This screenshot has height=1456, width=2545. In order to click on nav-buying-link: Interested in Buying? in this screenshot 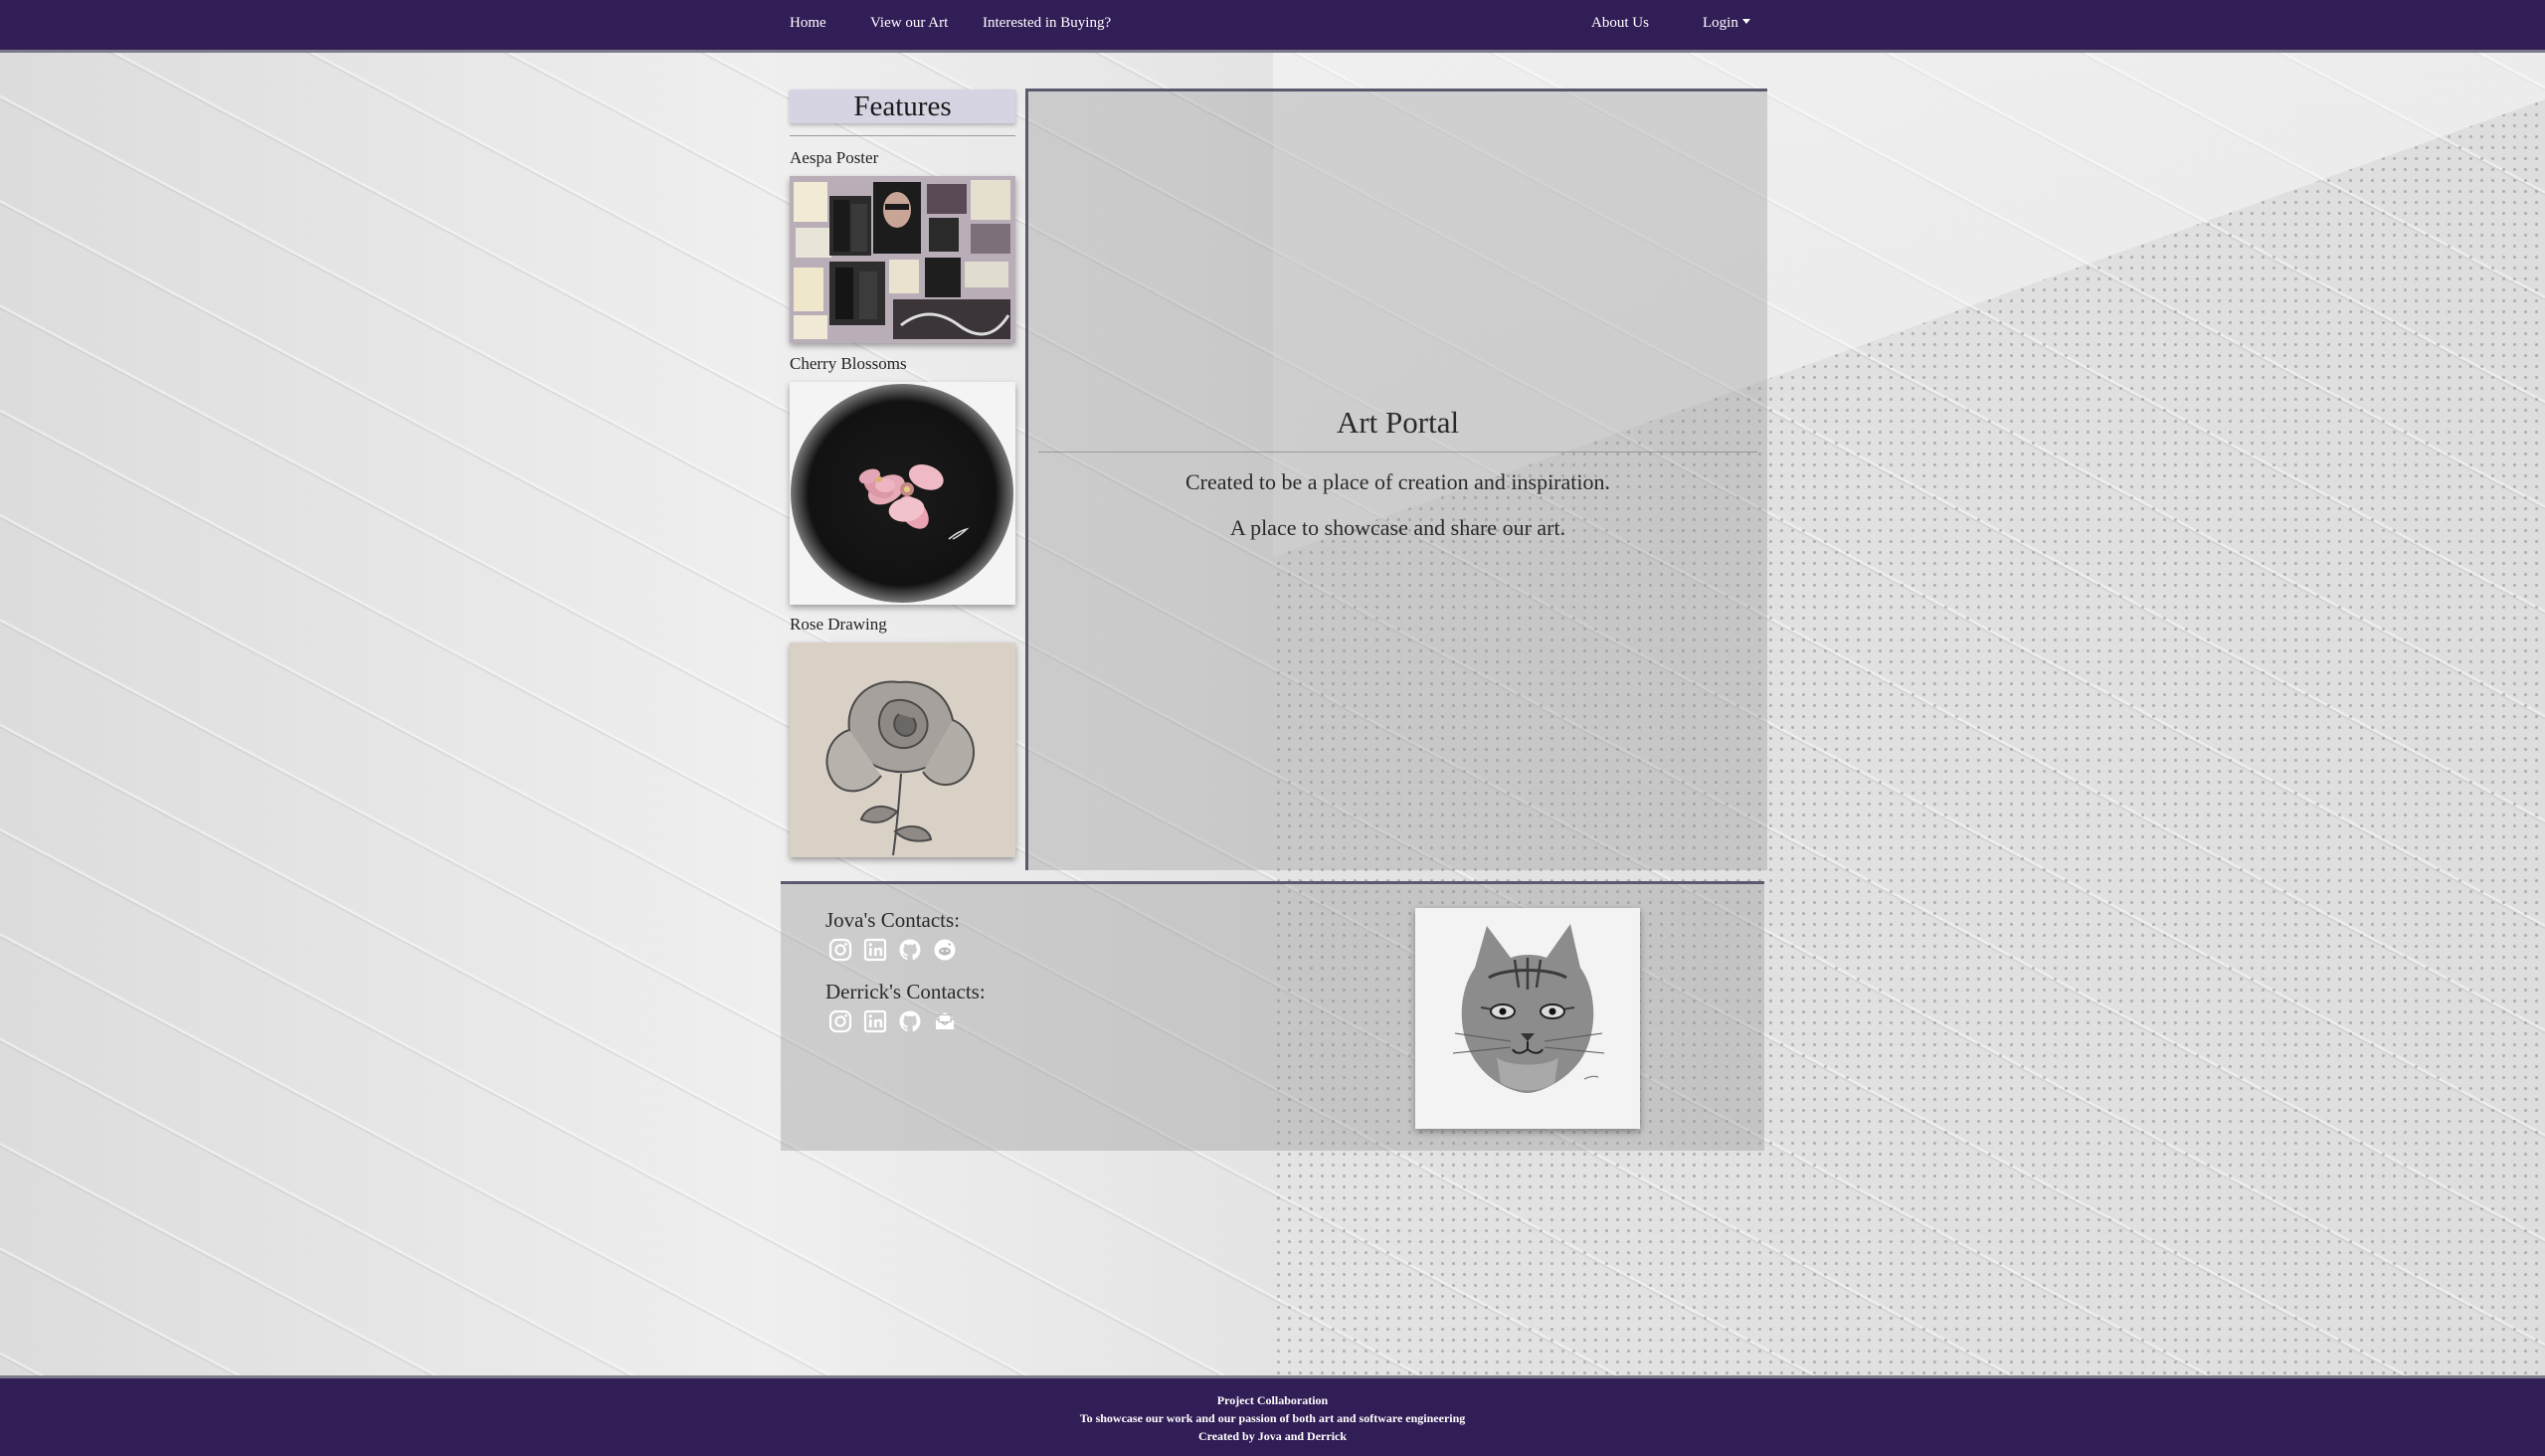, I will do `click(1047, 23)`.